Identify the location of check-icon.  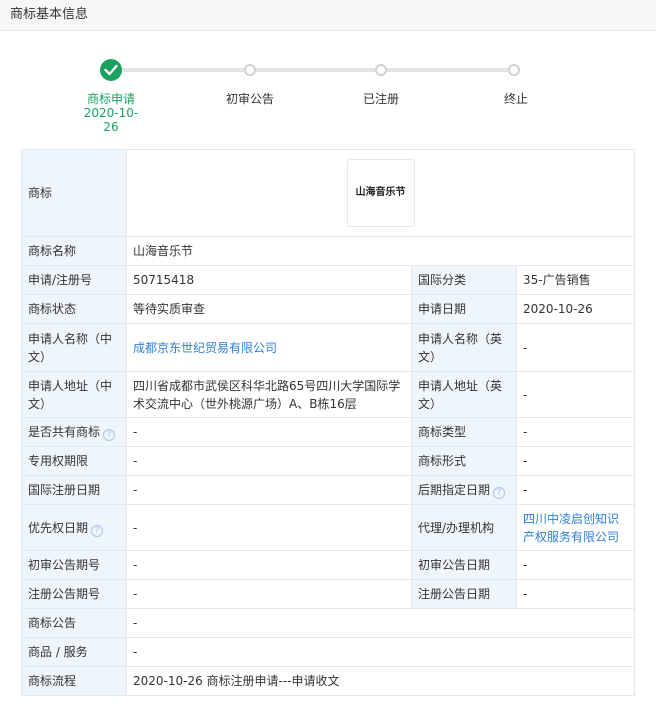
(111, 70).